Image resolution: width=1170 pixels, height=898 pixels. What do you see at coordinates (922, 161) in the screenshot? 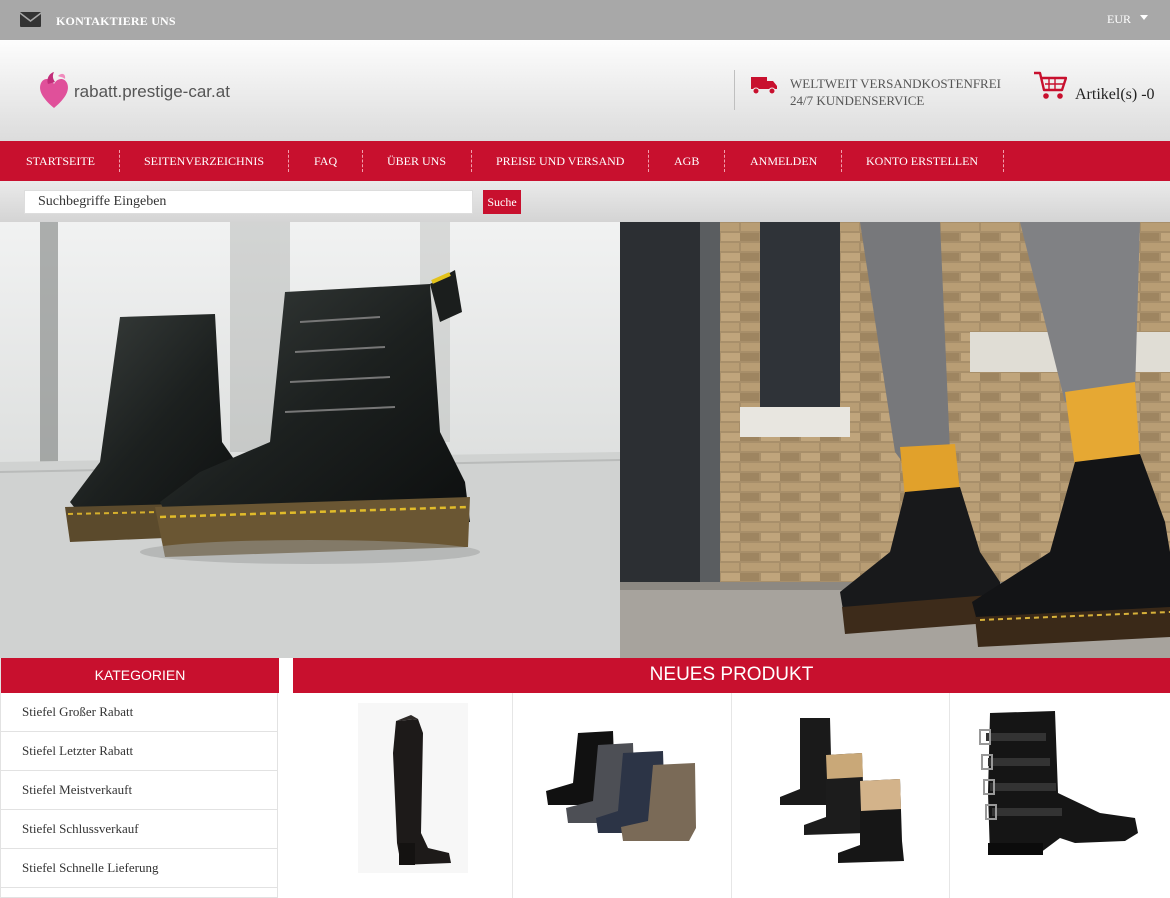
I see `nav-konto-erstellen: KONTO ERSTELLEN` at bounding box center [922, 161].